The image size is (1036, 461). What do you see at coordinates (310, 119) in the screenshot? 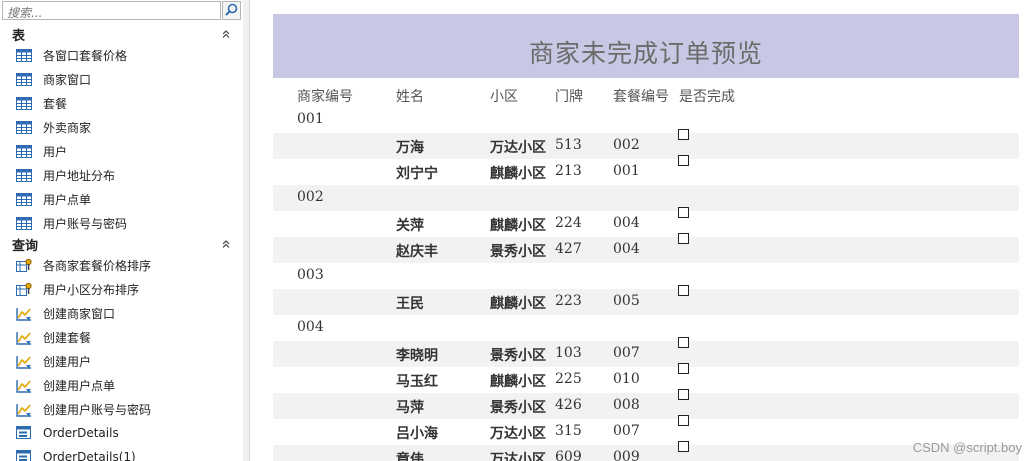
I see `cell-merchant-no: 001` at bounding box center [310, 119].